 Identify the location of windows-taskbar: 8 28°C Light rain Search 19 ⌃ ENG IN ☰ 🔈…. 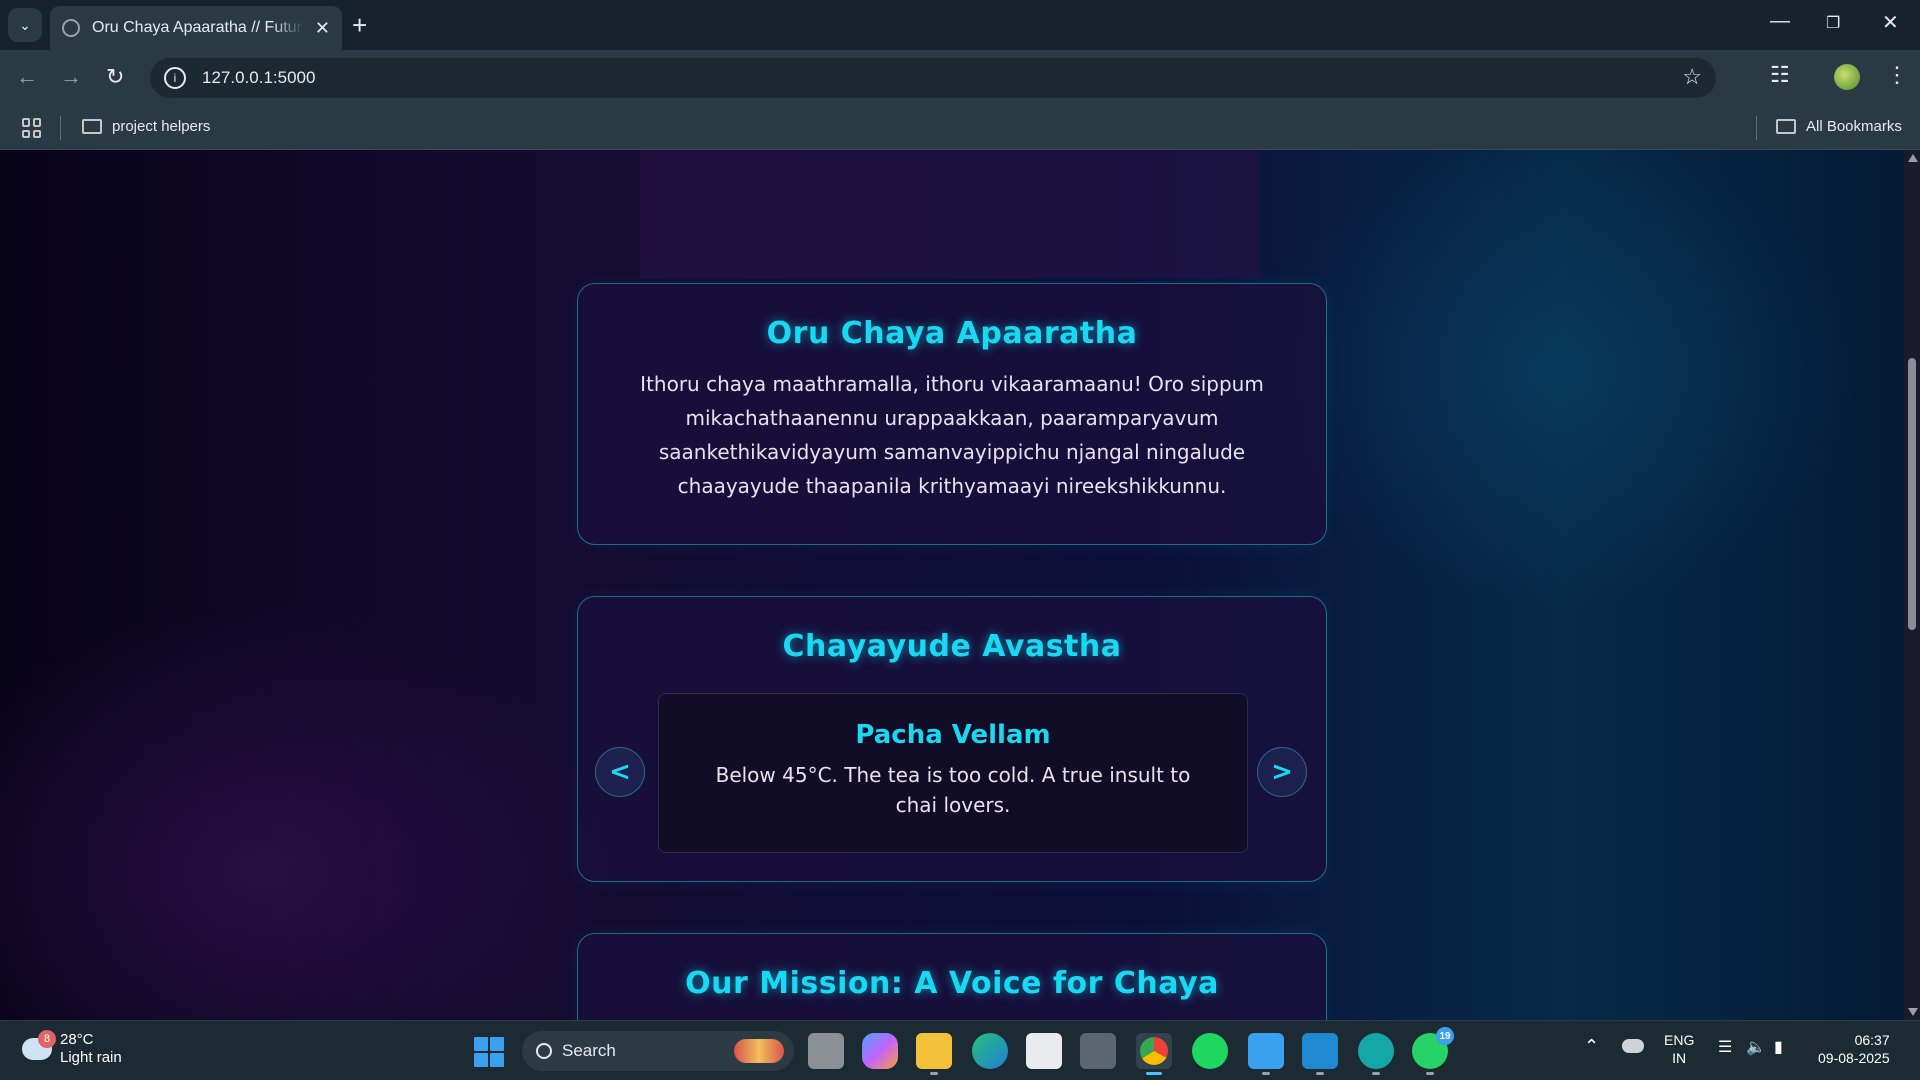
(960, 1050).